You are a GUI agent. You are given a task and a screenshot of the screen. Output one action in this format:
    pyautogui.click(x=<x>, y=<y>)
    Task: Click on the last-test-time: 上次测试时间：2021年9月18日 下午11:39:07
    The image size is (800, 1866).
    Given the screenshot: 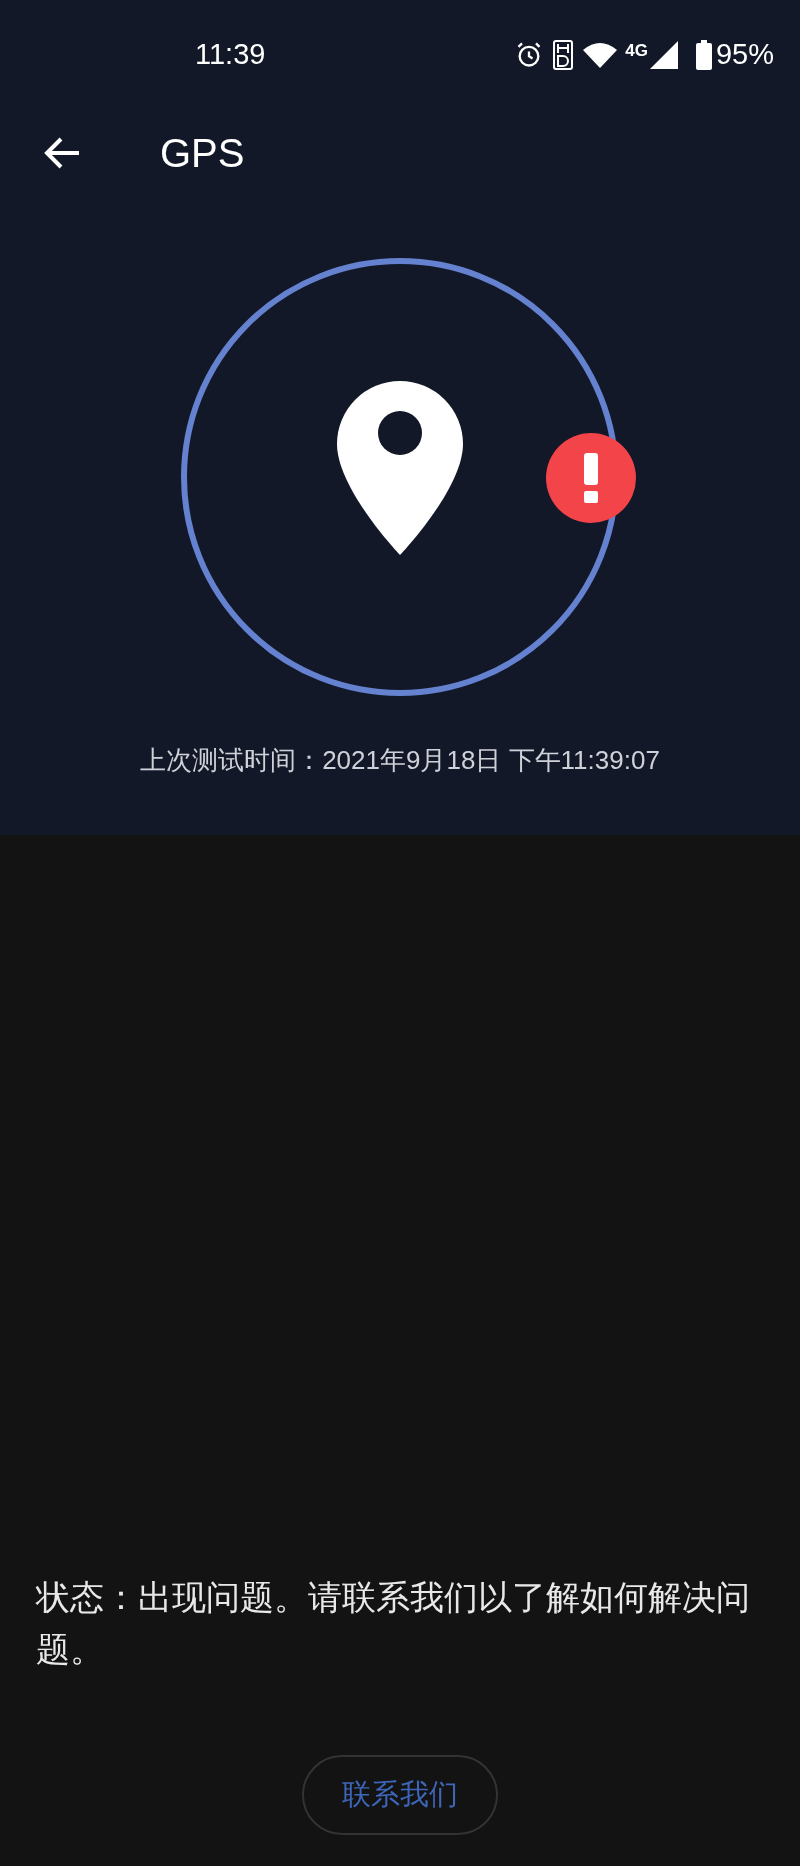 What is the action you would take?
    pyautogui.click(x=400, y=760)
    